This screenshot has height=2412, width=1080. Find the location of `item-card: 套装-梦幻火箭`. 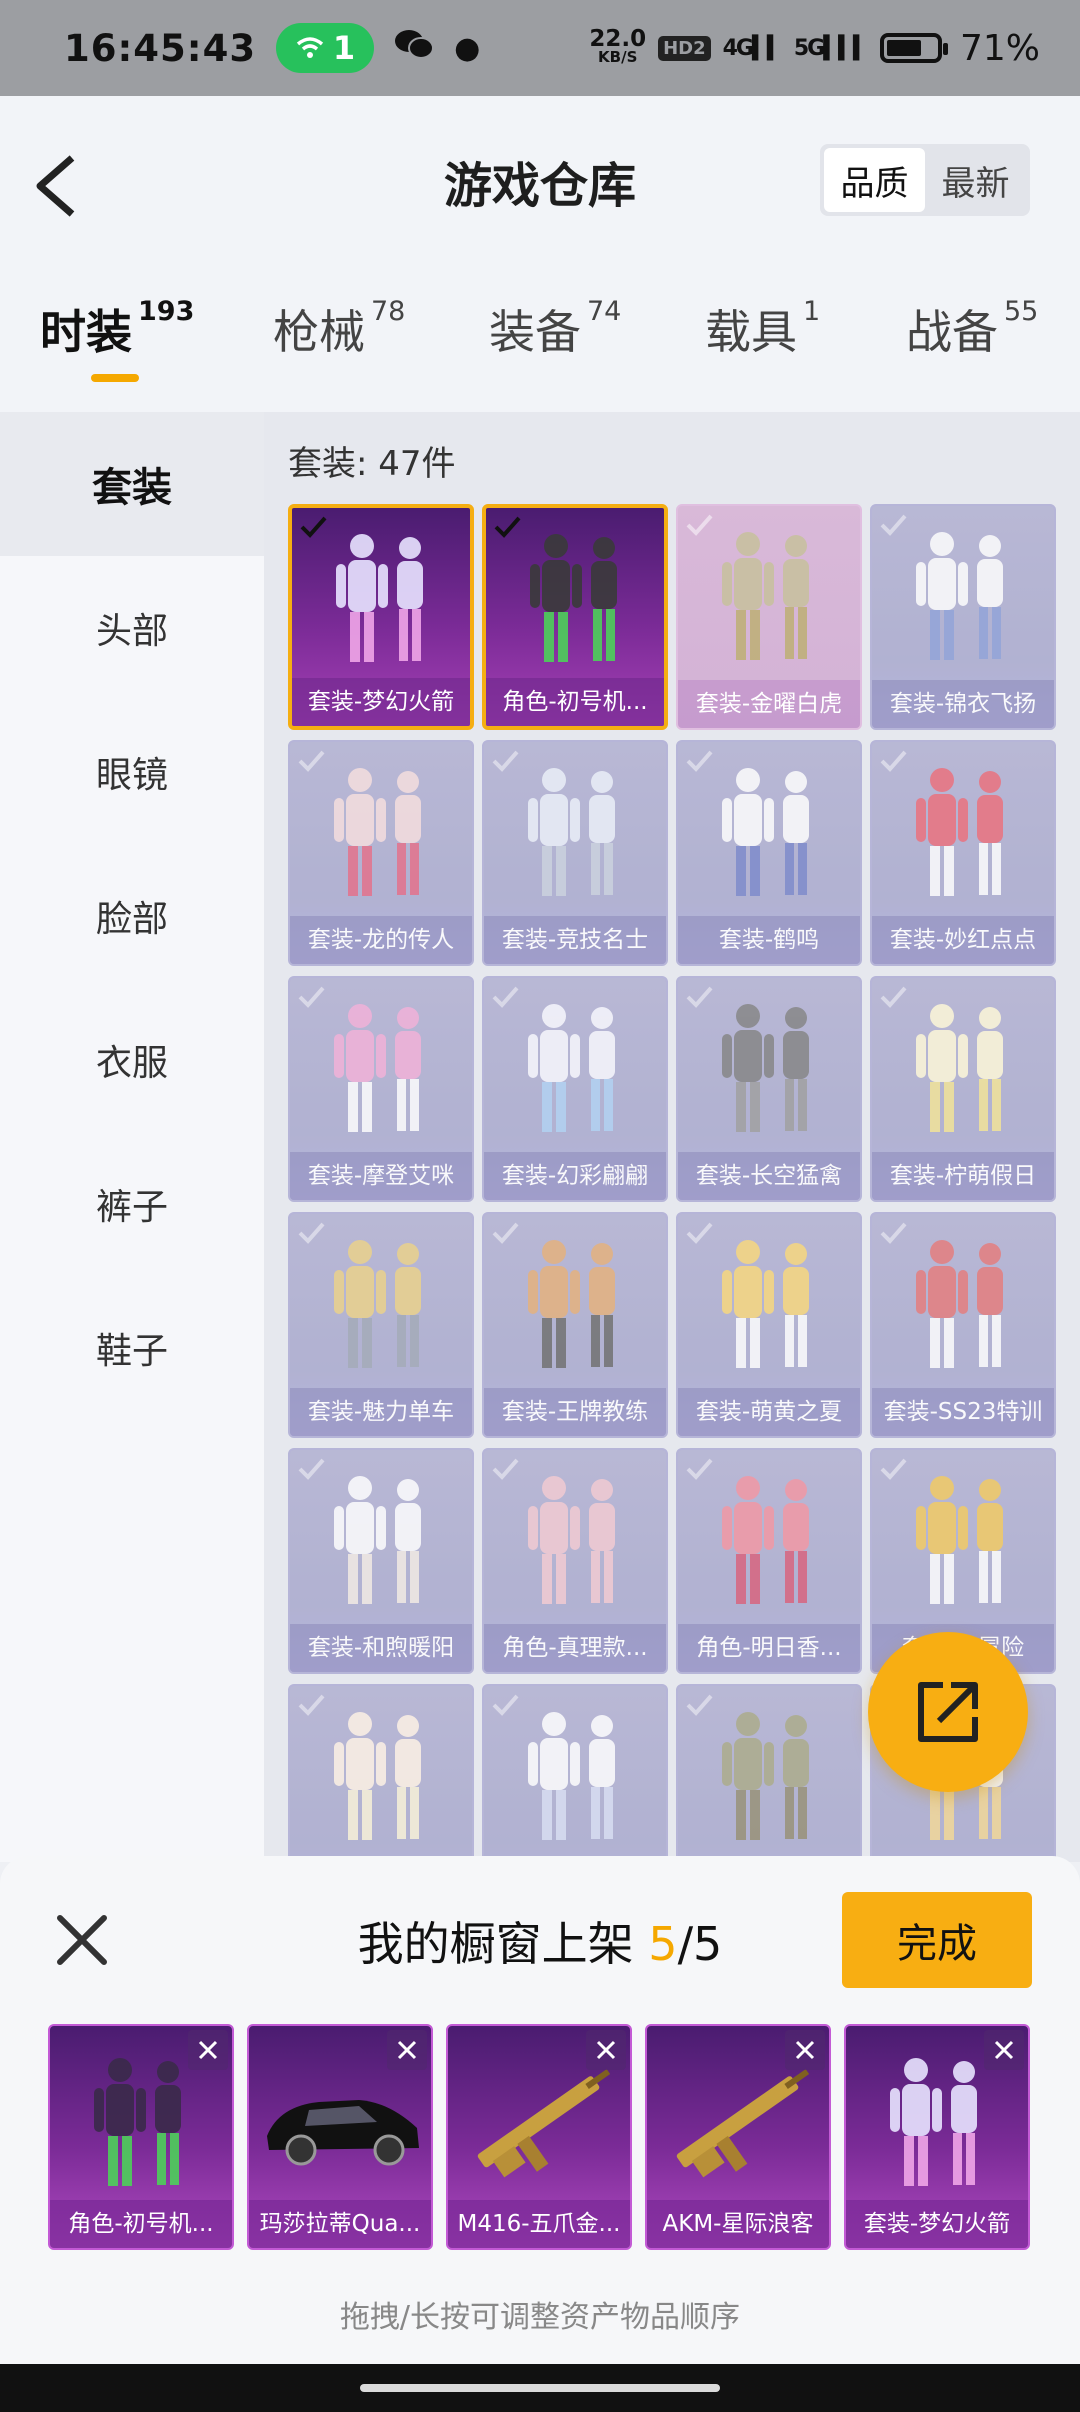

item-card: 套装-梦幻火箭 is located at coordinates (381, 617).